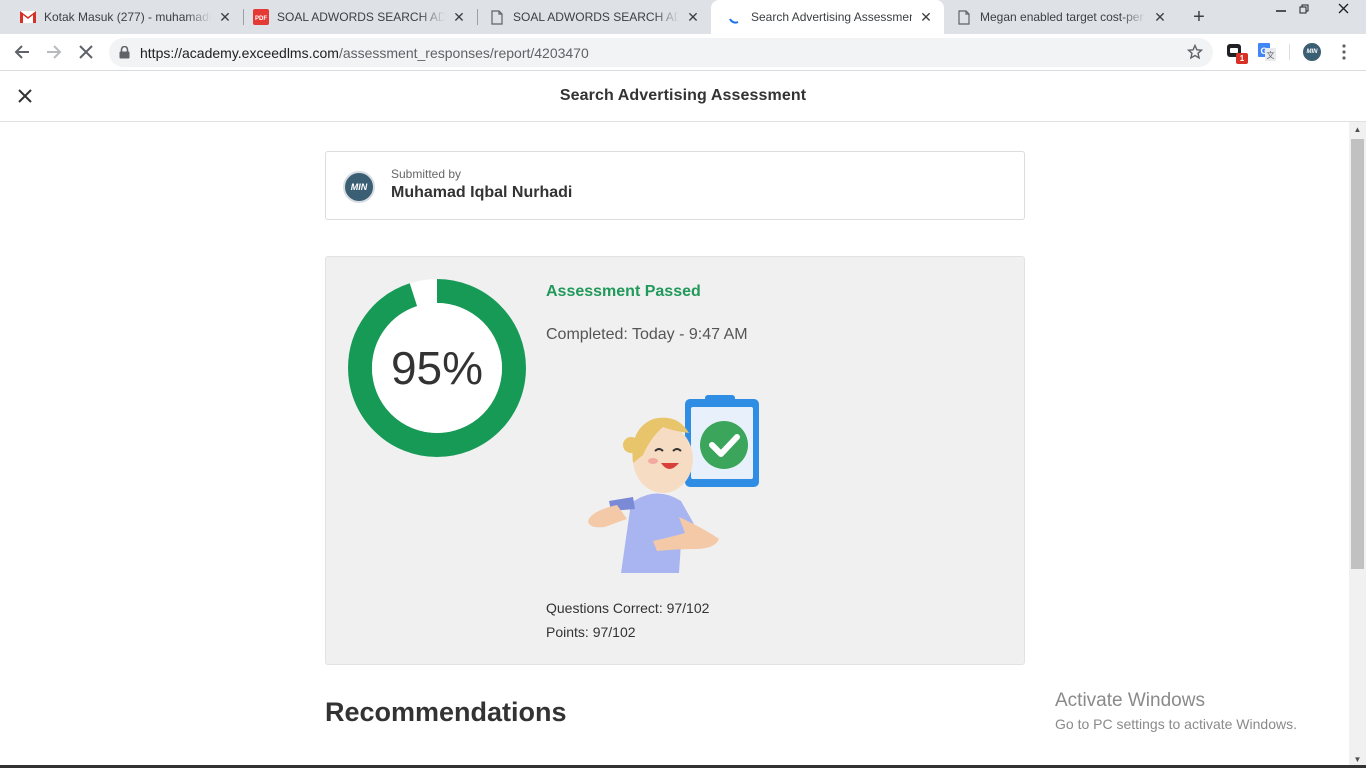 Image resolution: width=1366 pixels, height=768 pixels. I want to click on tab-gmail: Kotak Masuk (277) - muhamadiq ✕, so click(121, 17).